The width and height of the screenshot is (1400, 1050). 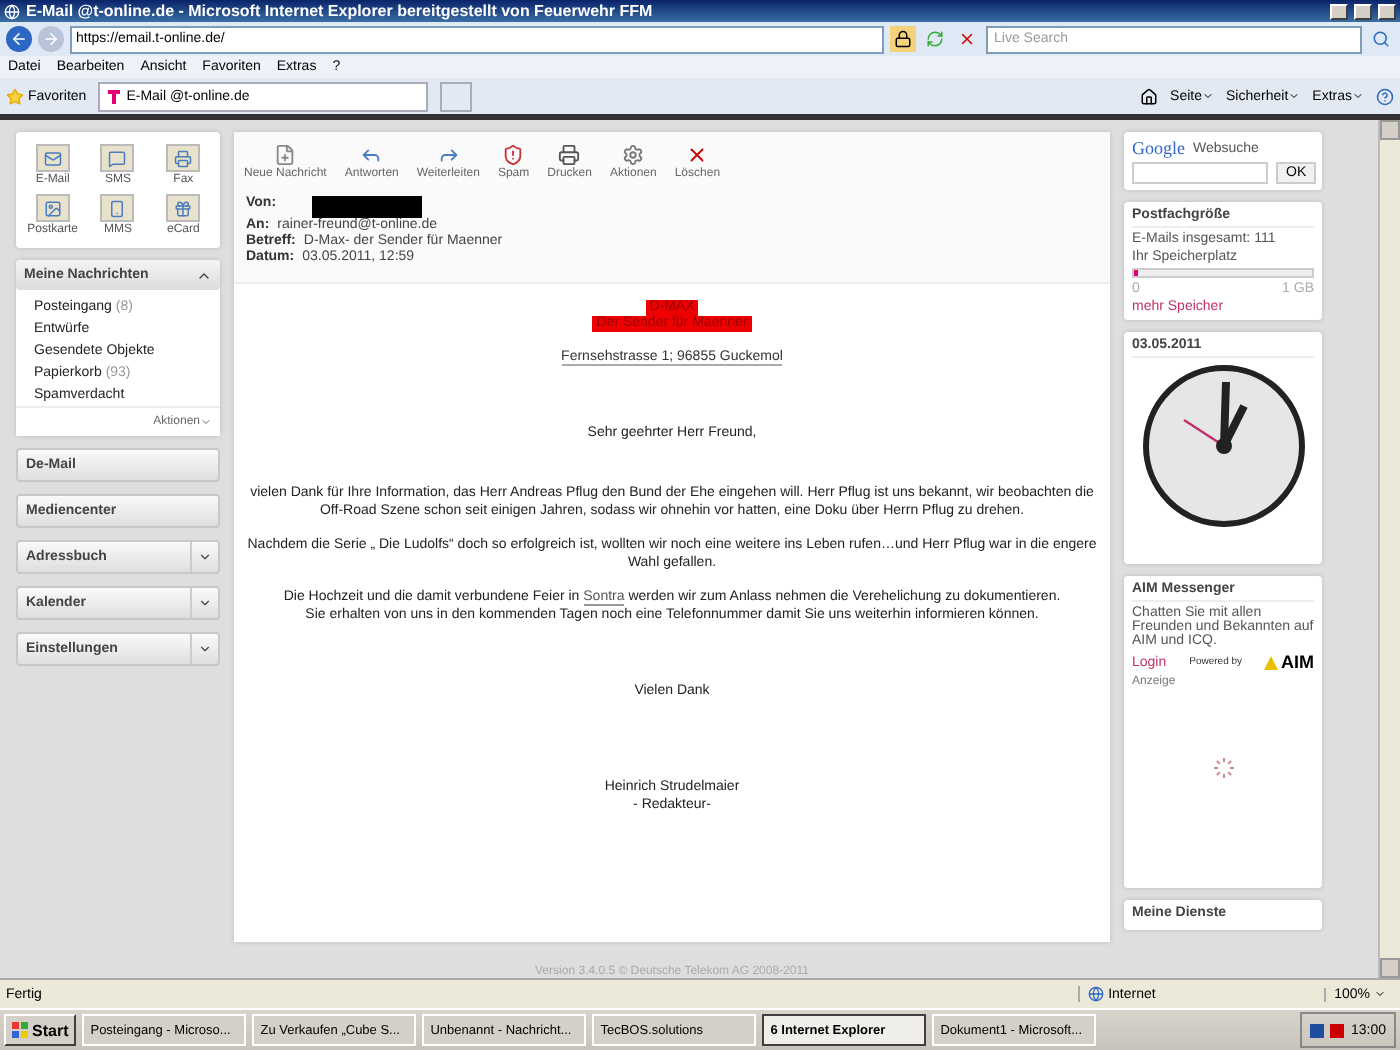 I want to click on globe-icon, so click(x=1096, y=994).